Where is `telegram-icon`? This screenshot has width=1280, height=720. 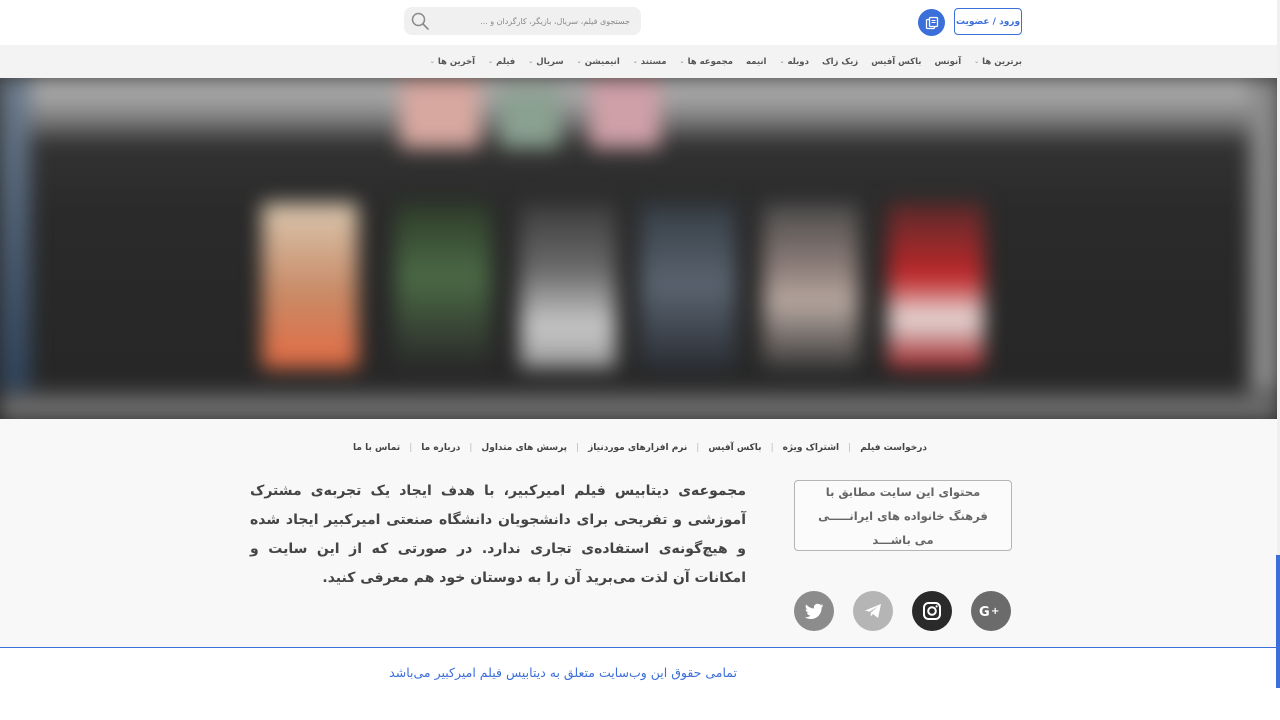
telegram-icon is located at coordinates (873, 611).